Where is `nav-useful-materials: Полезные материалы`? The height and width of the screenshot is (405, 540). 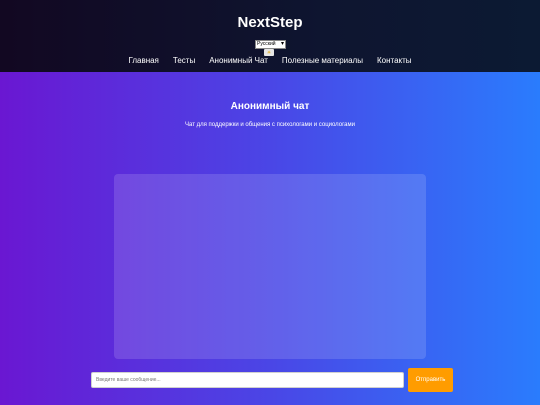 nav-useful-materials: Полезные материалы is located at coordinates (322, 61).